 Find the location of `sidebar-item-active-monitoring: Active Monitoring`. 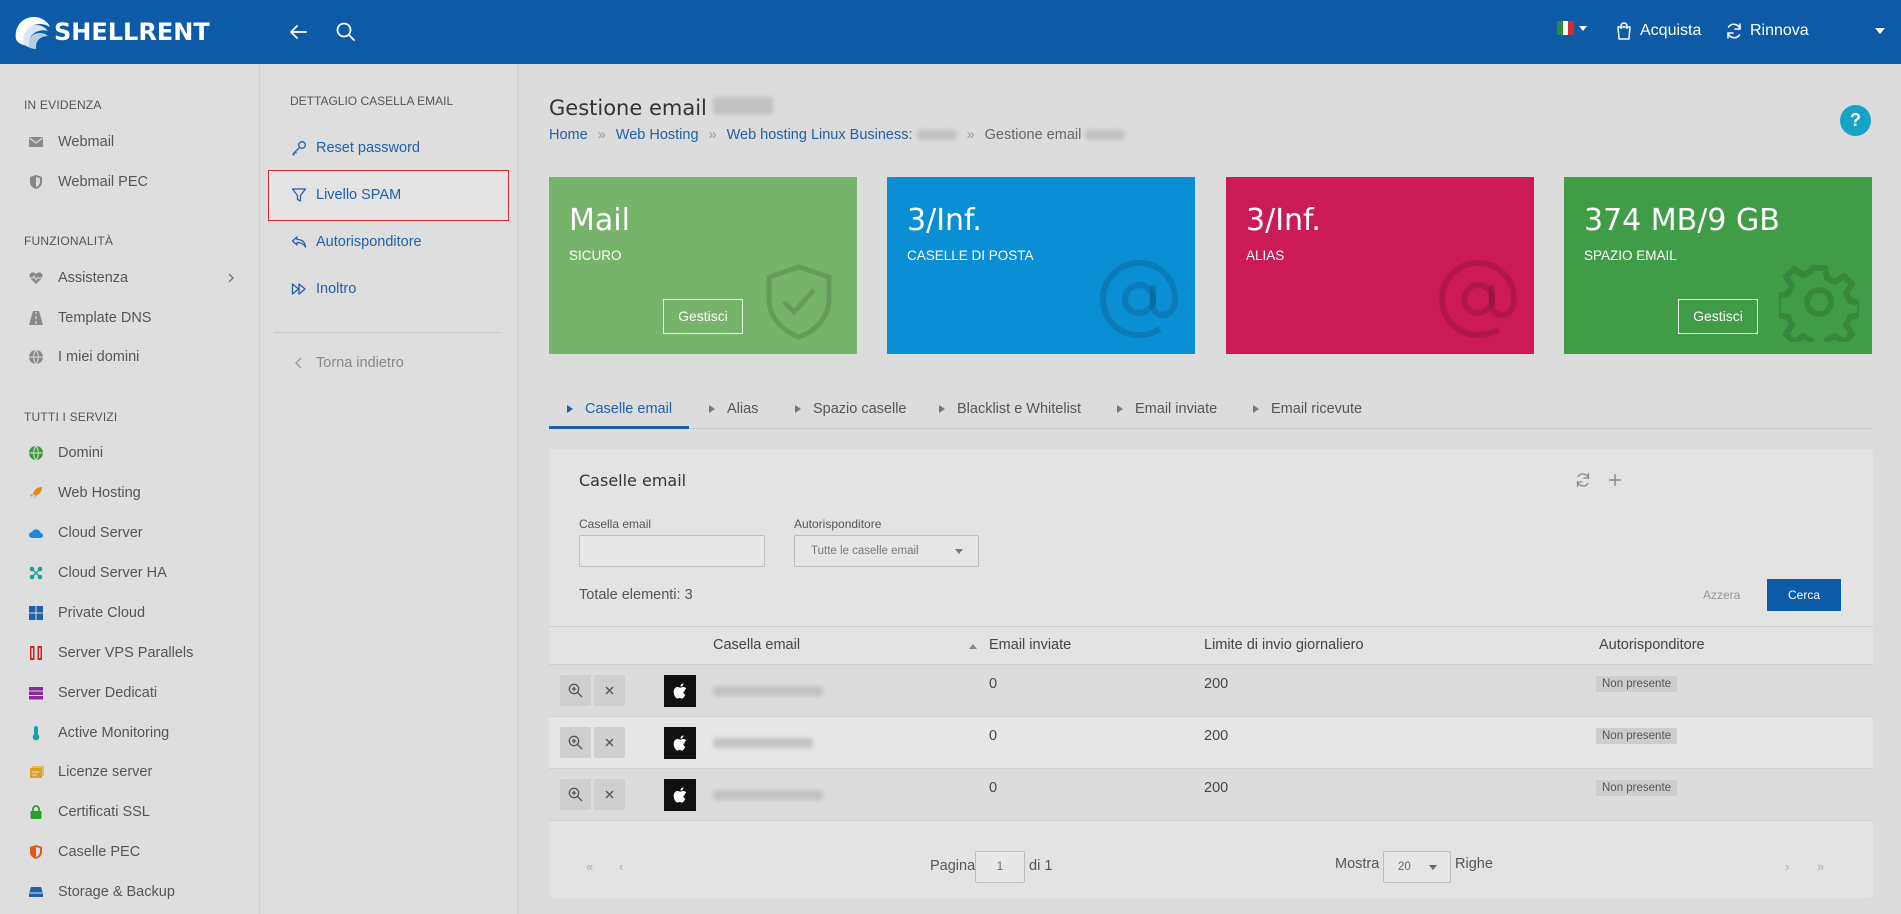

sidebar-item-active-monitoring: Active Monitoring is located at coordinates (133, 733).